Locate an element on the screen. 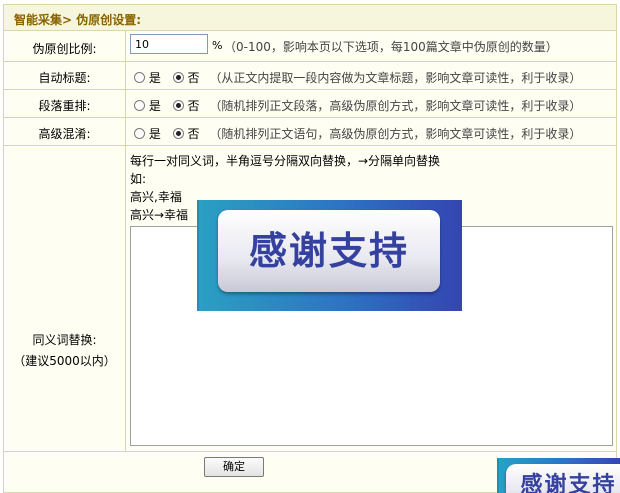 This screenshot has width=620, height=493. auto-title-label: 自动标题: is located at coordinates (64, 78).